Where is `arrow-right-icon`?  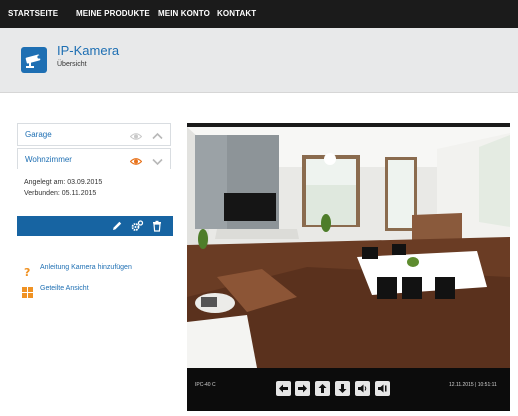
arrow-right-icon is located at coordinates (302, 388).